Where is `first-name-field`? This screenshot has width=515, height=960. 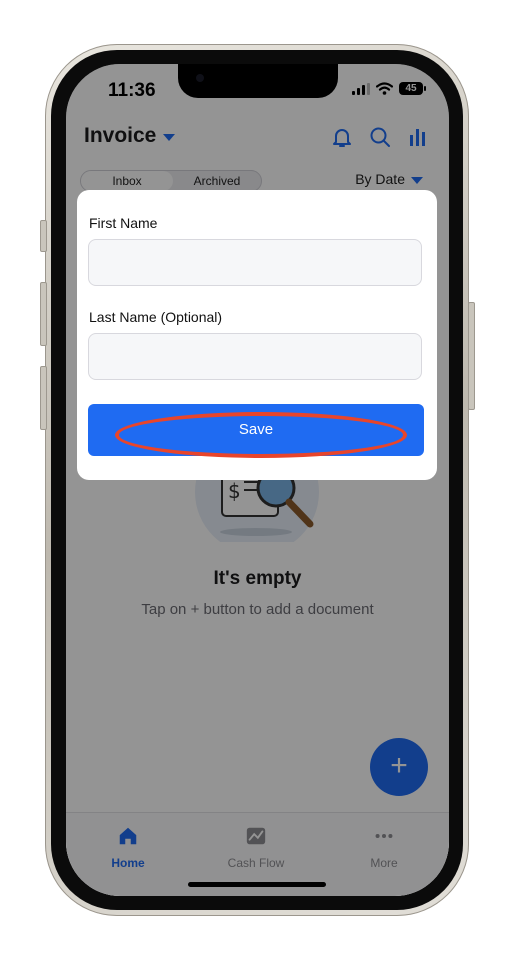 first-name-field is located at coordinates (255, 262).